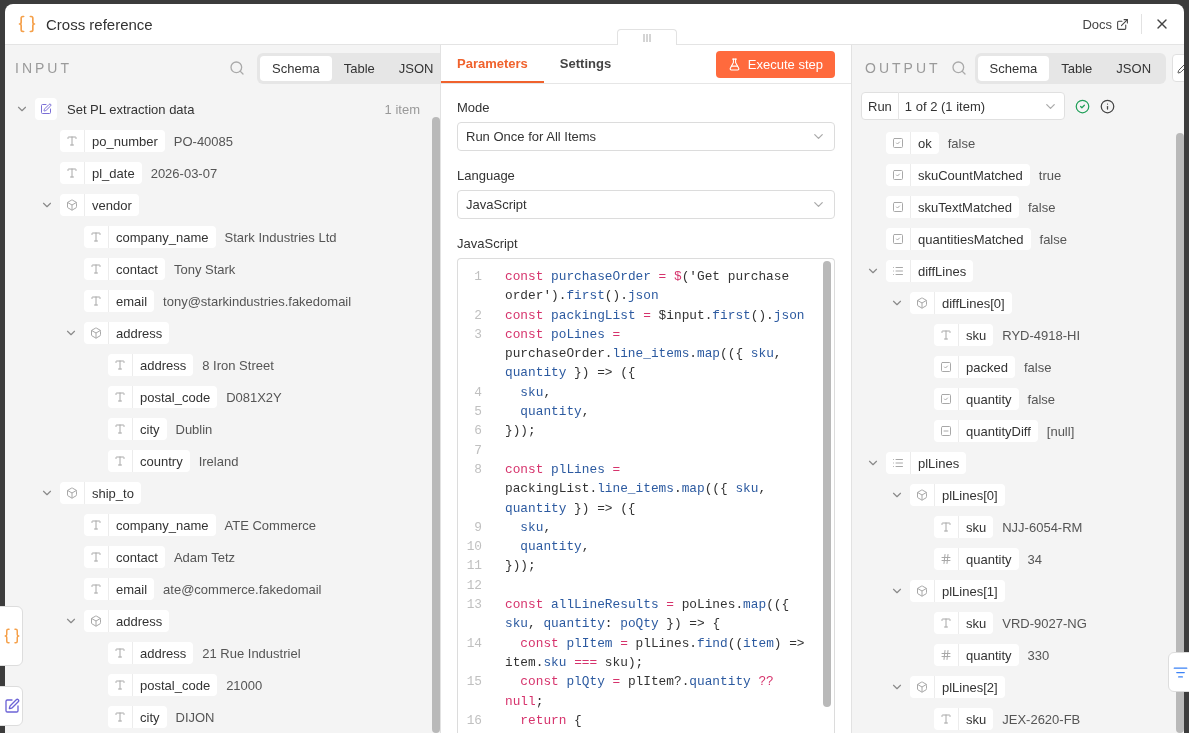  Describe the element at coordinates (1034, 559) in the screenshot. I see `field-value: 34` at that location.